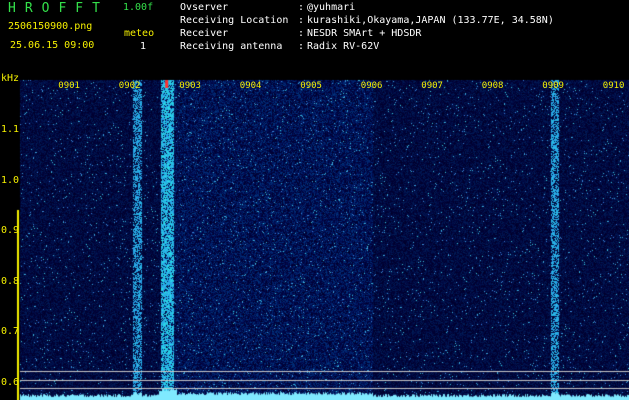 The image size is (629, 400). What do you see at coordinates (10, 230) in the screenshot?
I see `y-tick-label: 0.9` at bounding box center [10, 230].